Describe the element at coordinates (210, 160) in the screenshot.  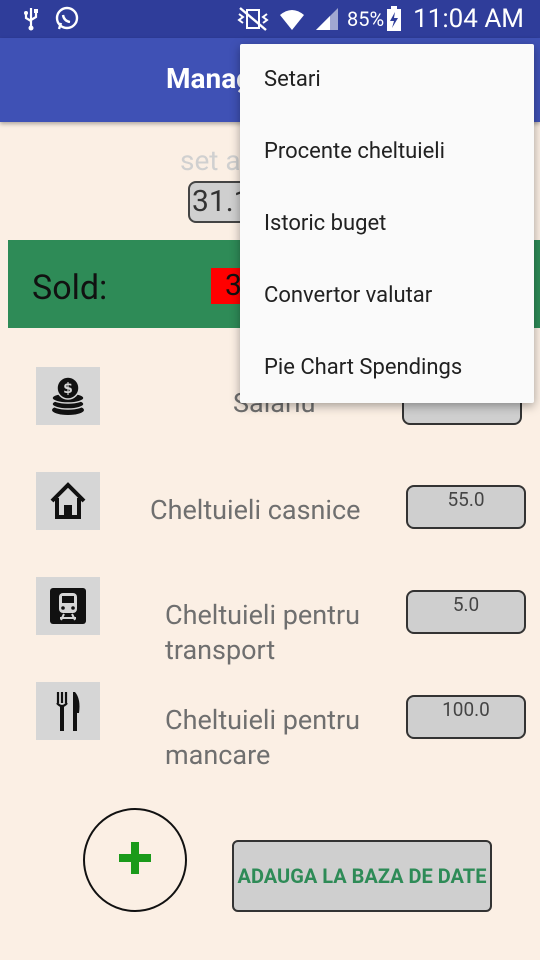
I see `date-label: set a` at that location.